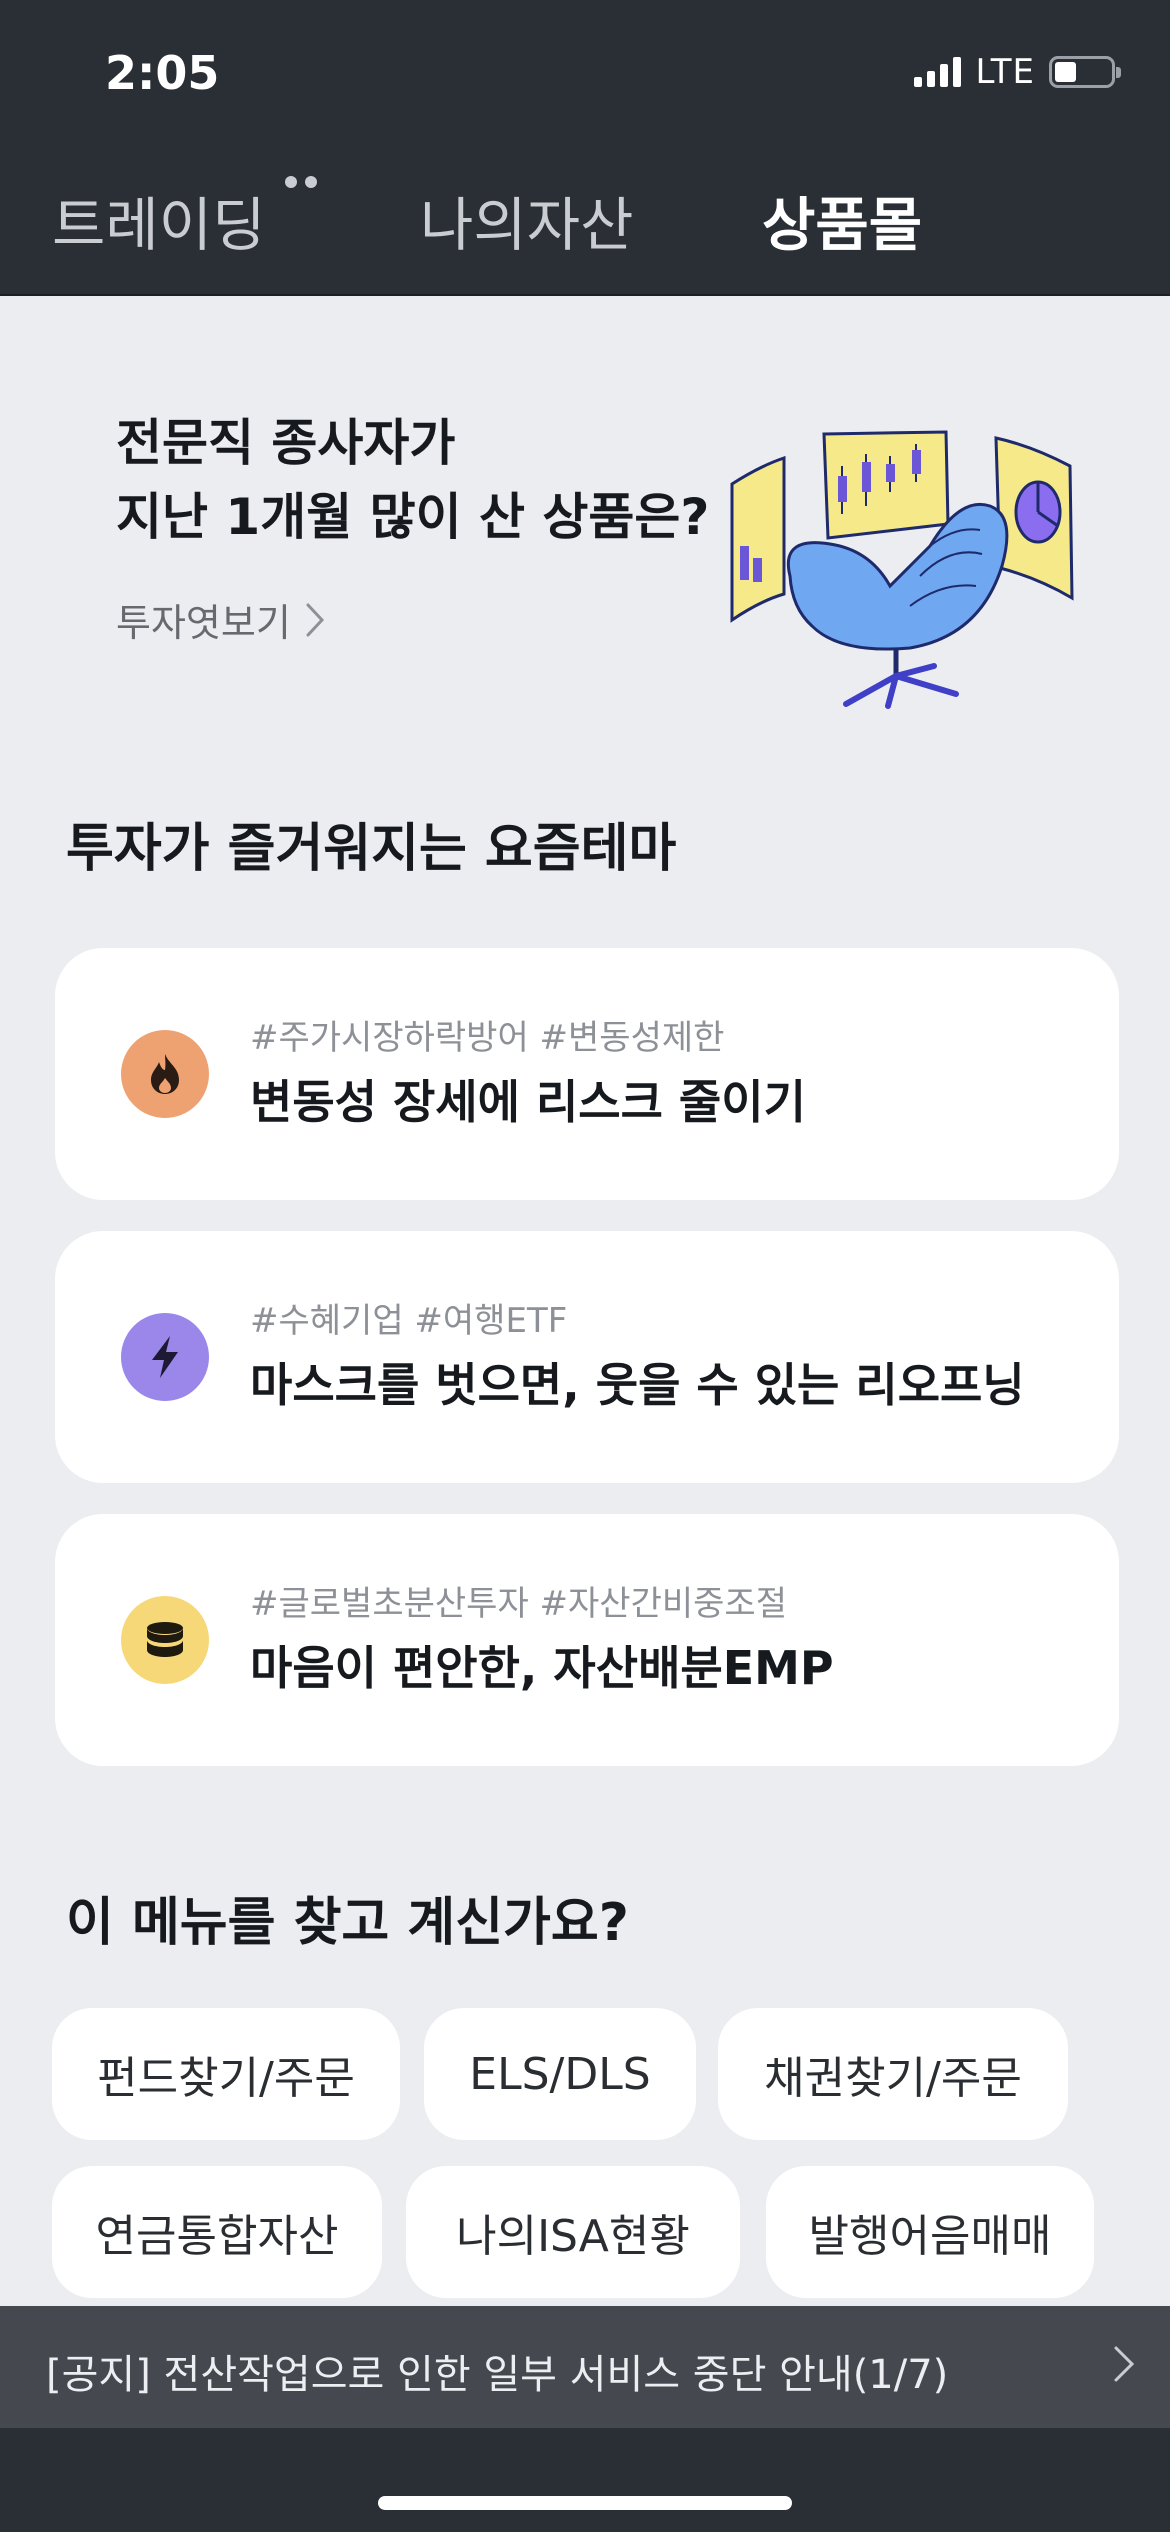 The width and height of the screenshot is (1170, 2532). What do you see at coordinates (165, 1357) in the screenshot?
I see `lightning-icon` at bounding box center [165, 1357].